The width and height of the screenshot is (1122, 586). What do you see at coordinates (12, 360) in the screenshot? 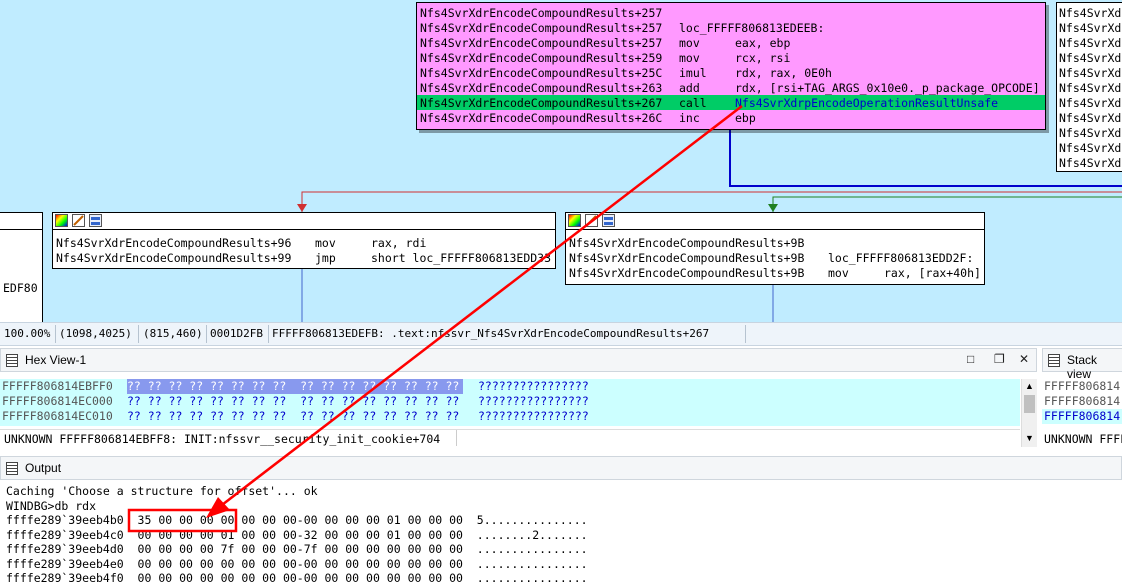
I see `hex-view-icon` at bounding box center [12, 360].